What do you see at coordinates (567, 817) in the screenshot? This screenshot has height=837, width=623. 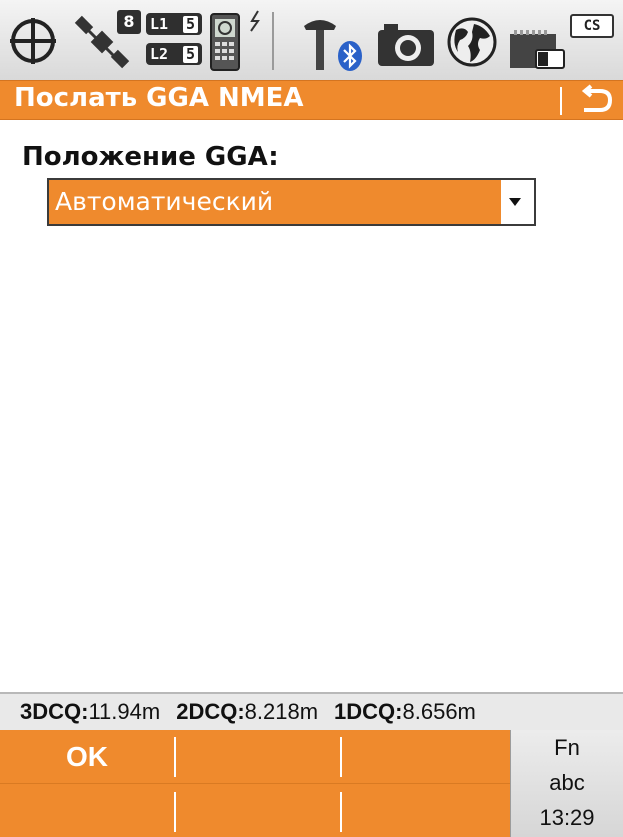 I see `clock: 13:29` at bounding box center [567, 817].